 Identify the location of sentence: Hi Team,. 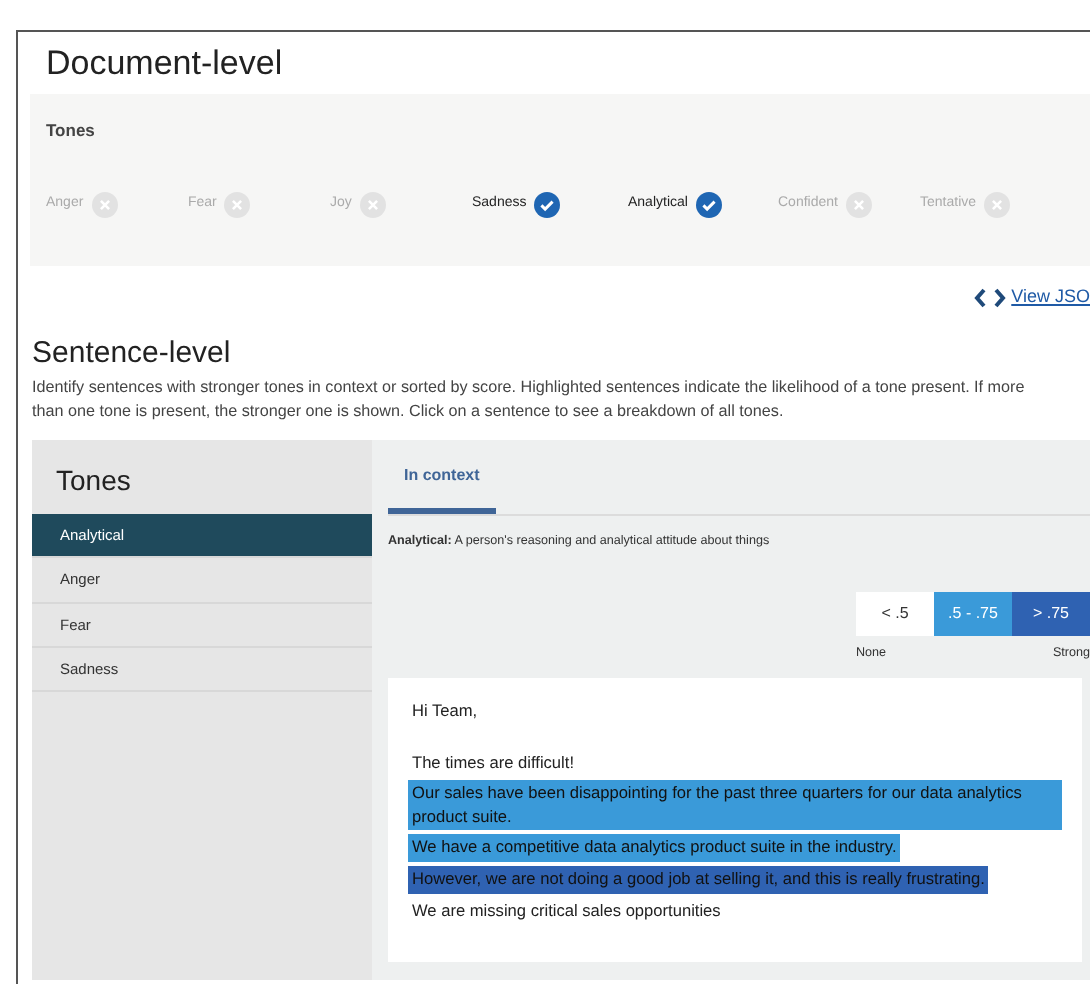
(445, 712).